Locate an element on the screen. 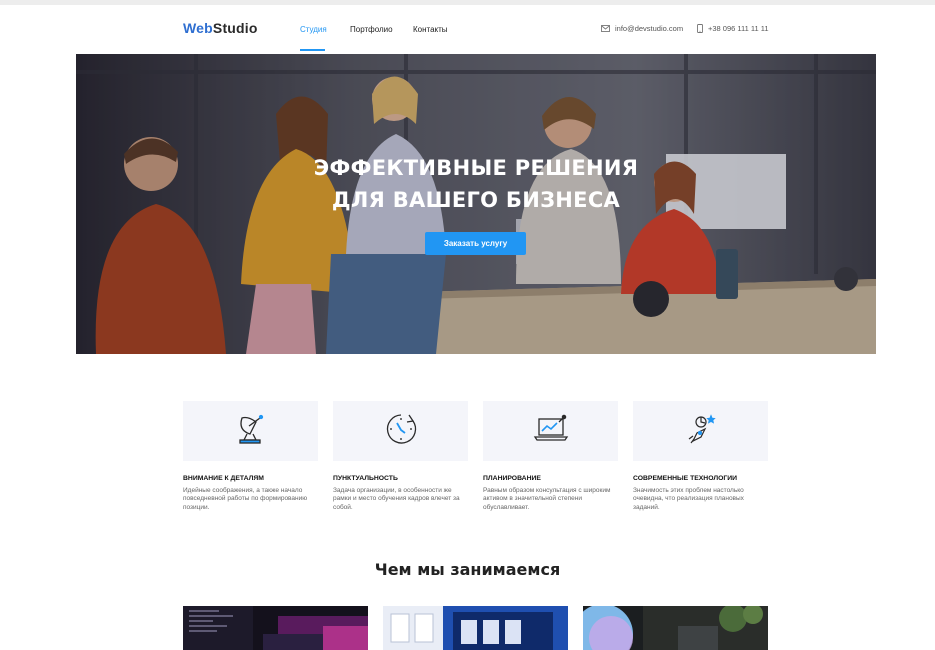  feature-title: ПУНКТУАЛЬНОСТЬ is located at coordinates (365, 478).